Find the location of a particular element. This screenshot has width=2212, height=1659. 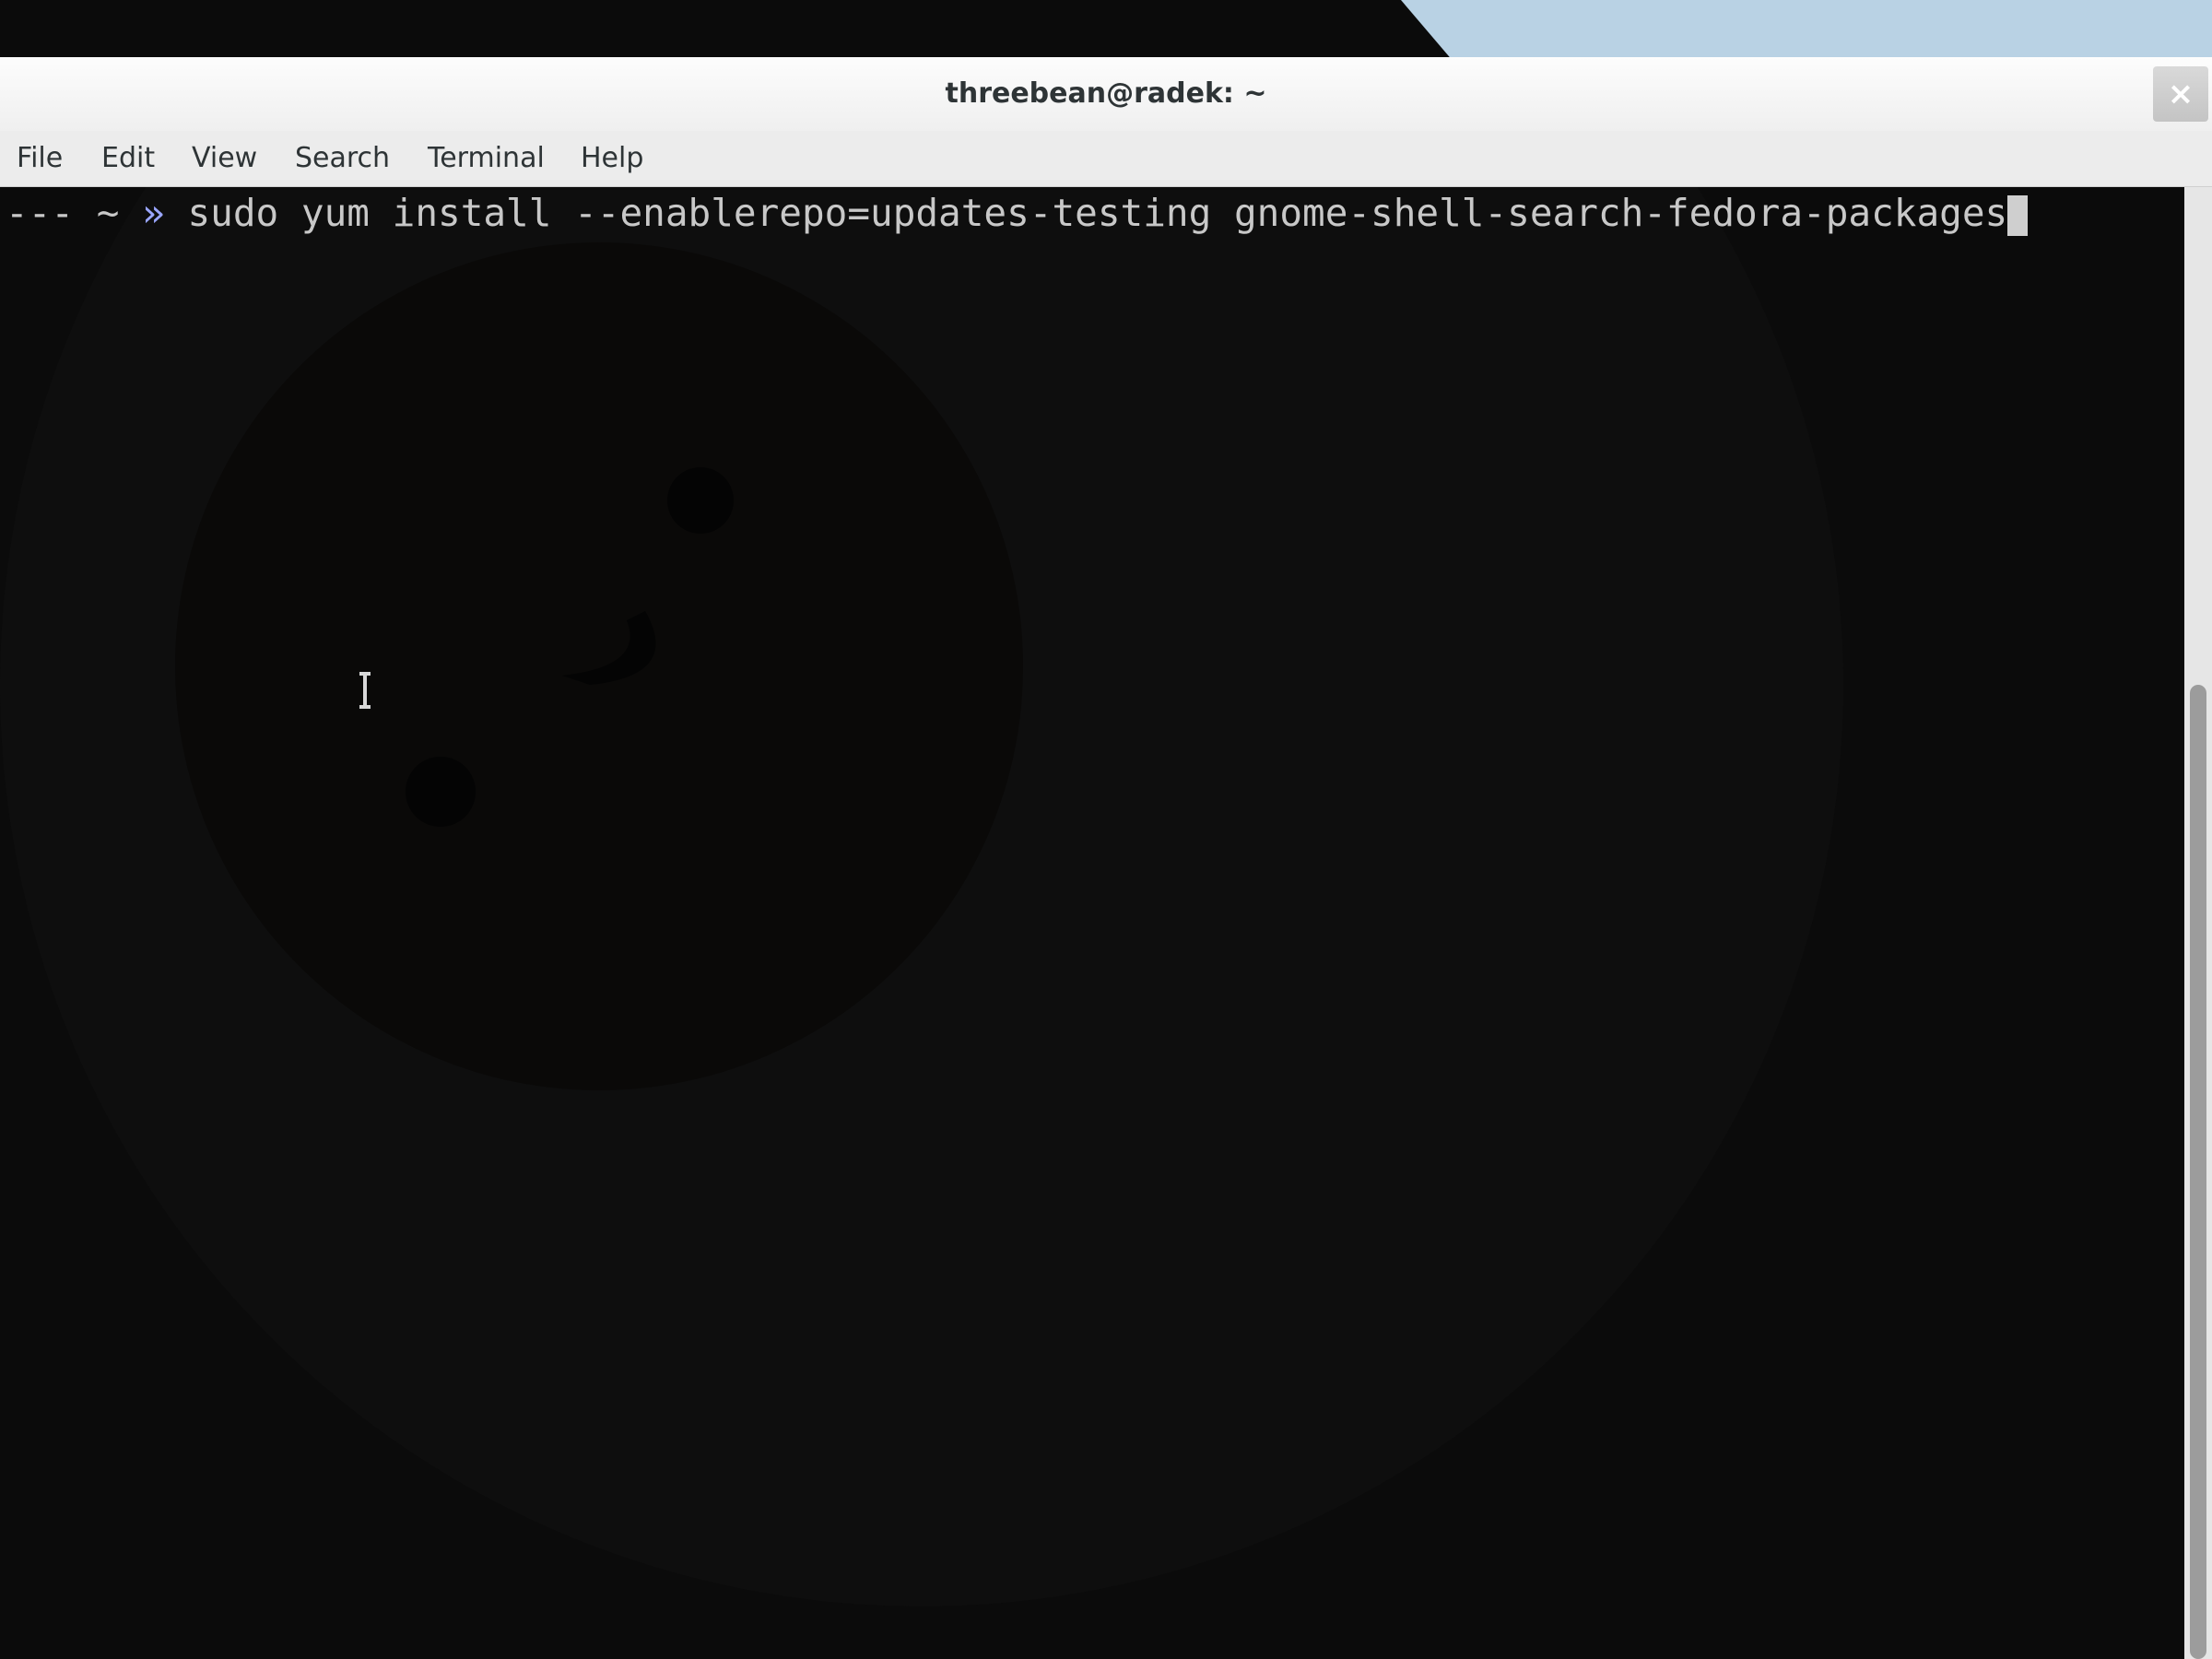

menu-terminal: Terminal is located at coordinates (486, 158).